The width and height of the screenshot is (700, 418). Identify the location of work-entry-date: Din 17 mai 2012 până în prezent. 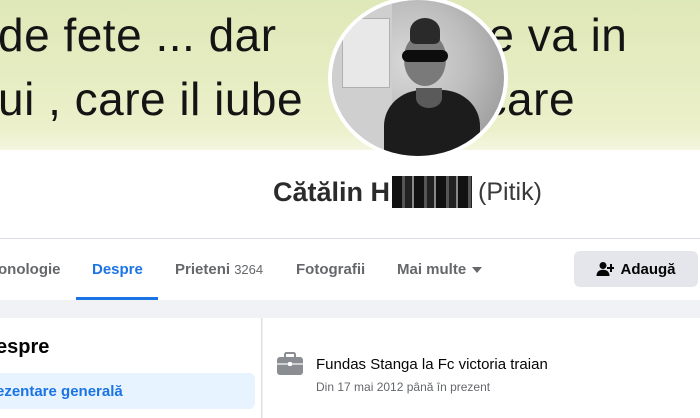
(403, 387).